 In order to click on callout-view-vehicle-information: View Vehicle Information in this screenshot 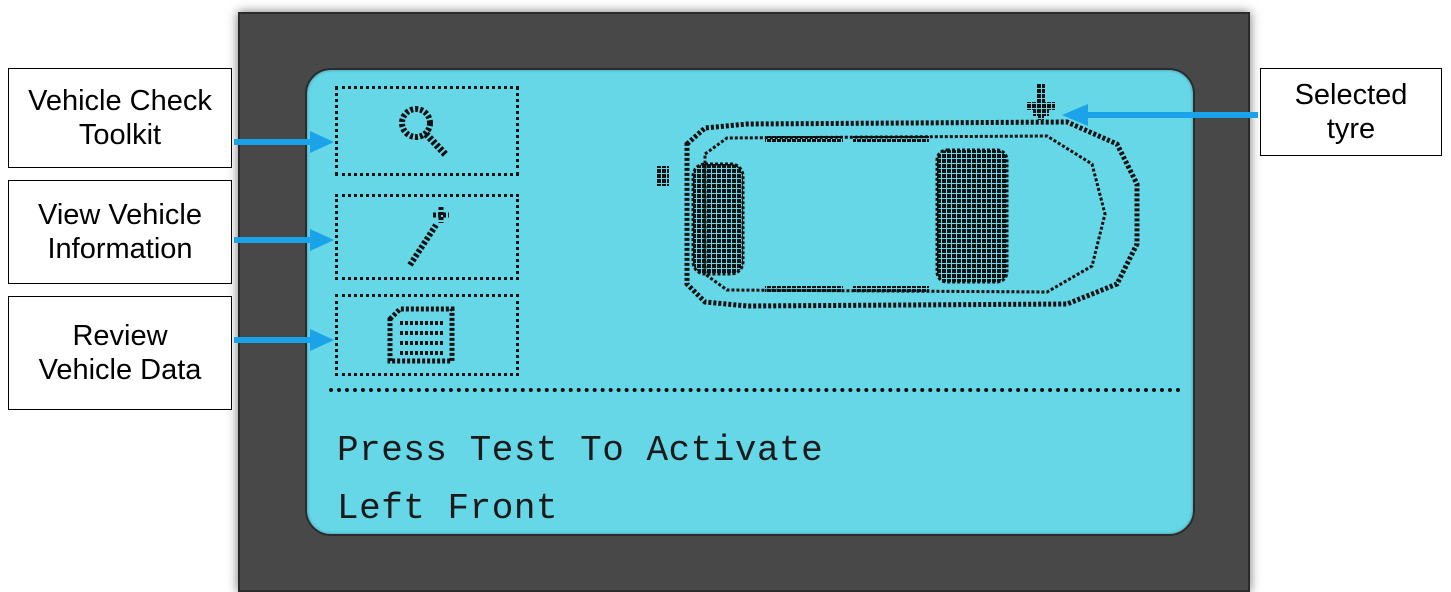, I will do `click(120, 232)`.